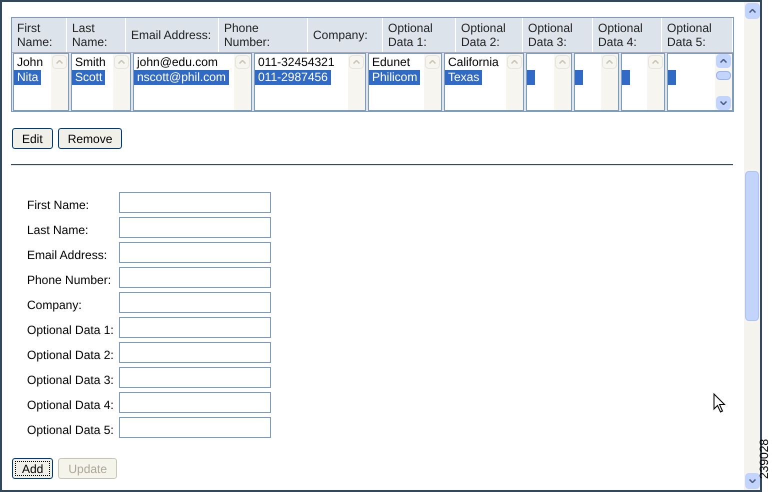 Image resolution: width=778 pixels, height=492 pixels. Describe the element at coordinates (69, 280) in the screenshot. I see `field-label: Phone Number:` at that location.